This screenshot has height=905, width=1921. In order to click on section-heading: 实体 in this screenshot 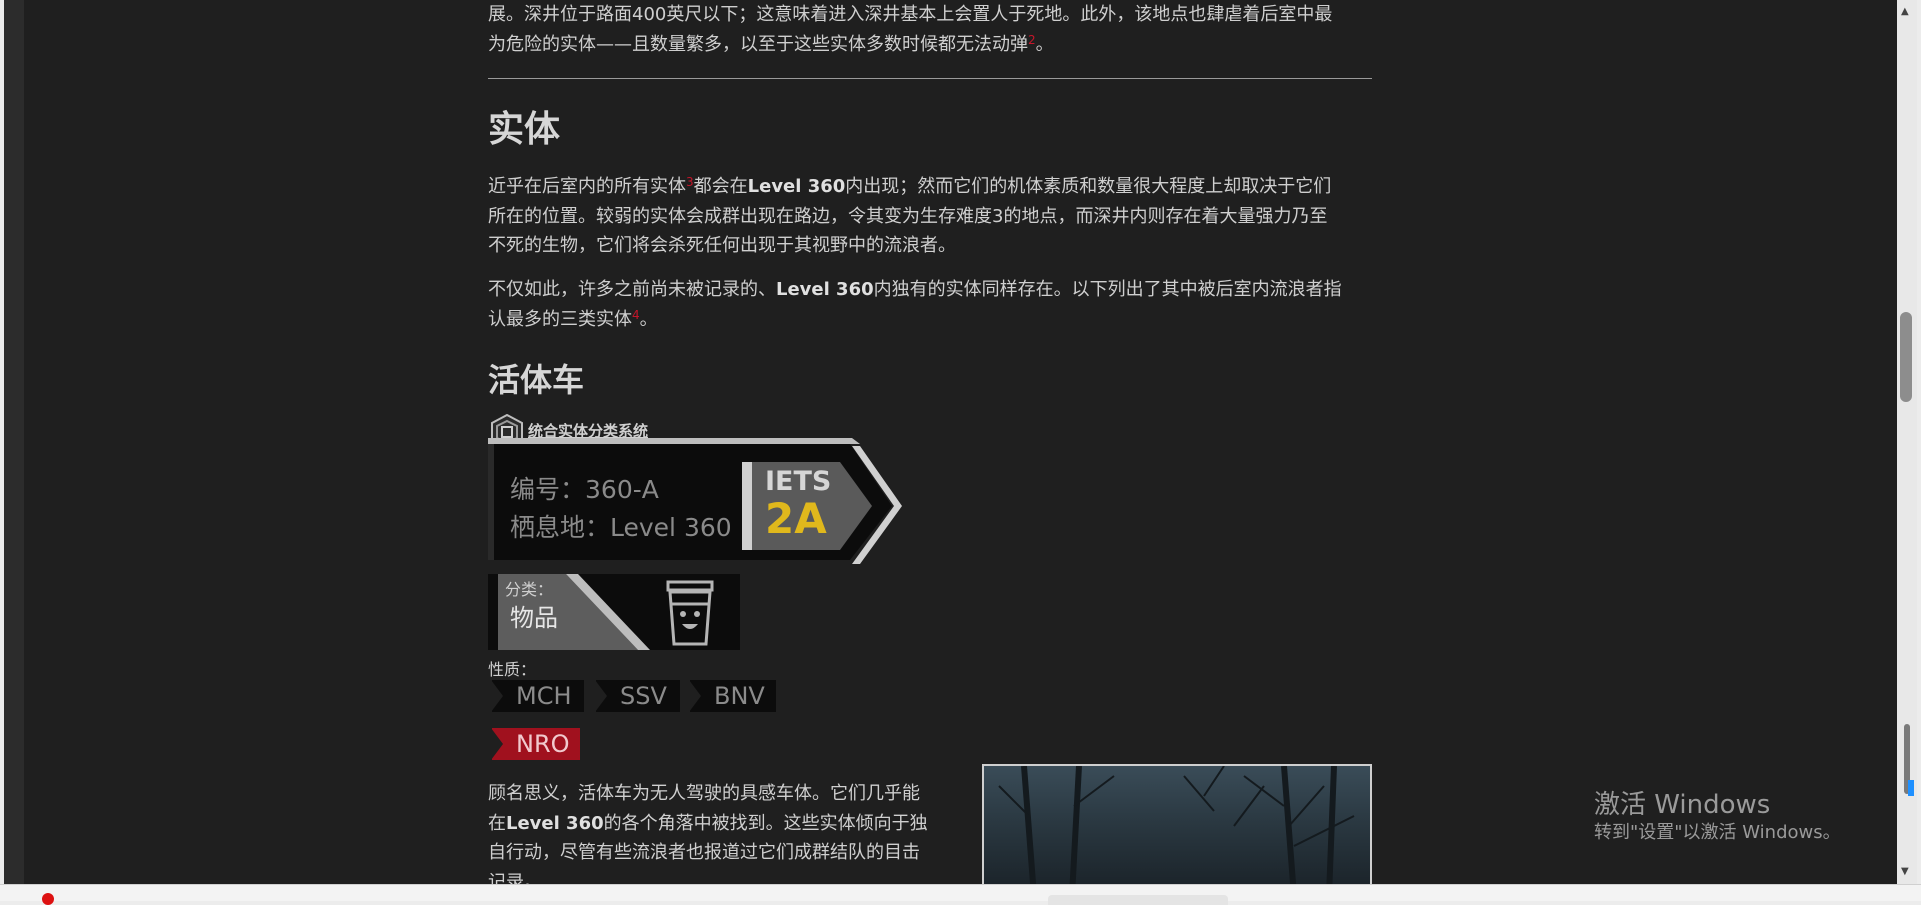, I will do `click(524, 129)`.